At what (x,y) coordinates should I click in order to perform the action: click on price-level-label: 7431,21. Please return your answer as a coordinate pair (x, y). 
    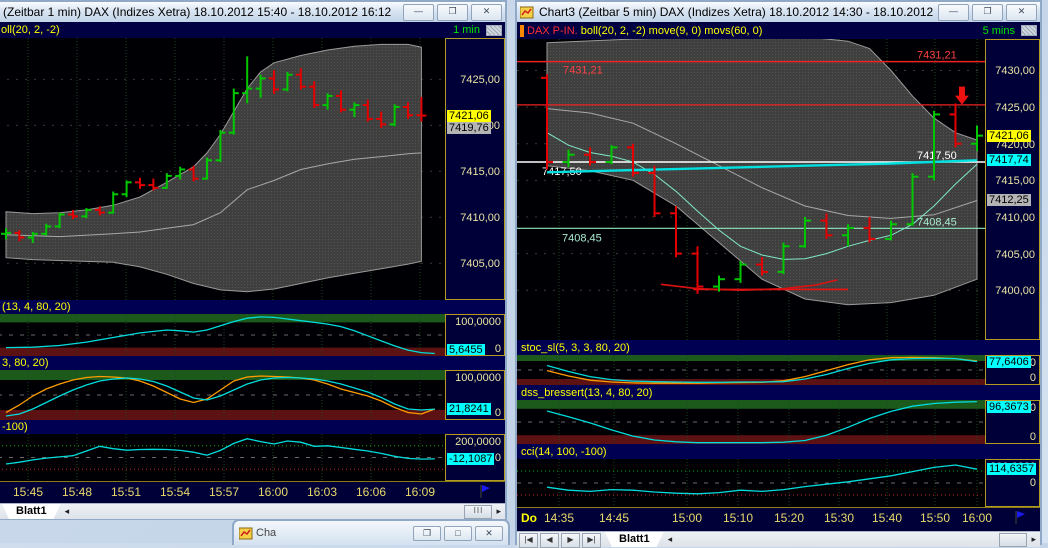
    Looking at the image, I should click on (937, 56).